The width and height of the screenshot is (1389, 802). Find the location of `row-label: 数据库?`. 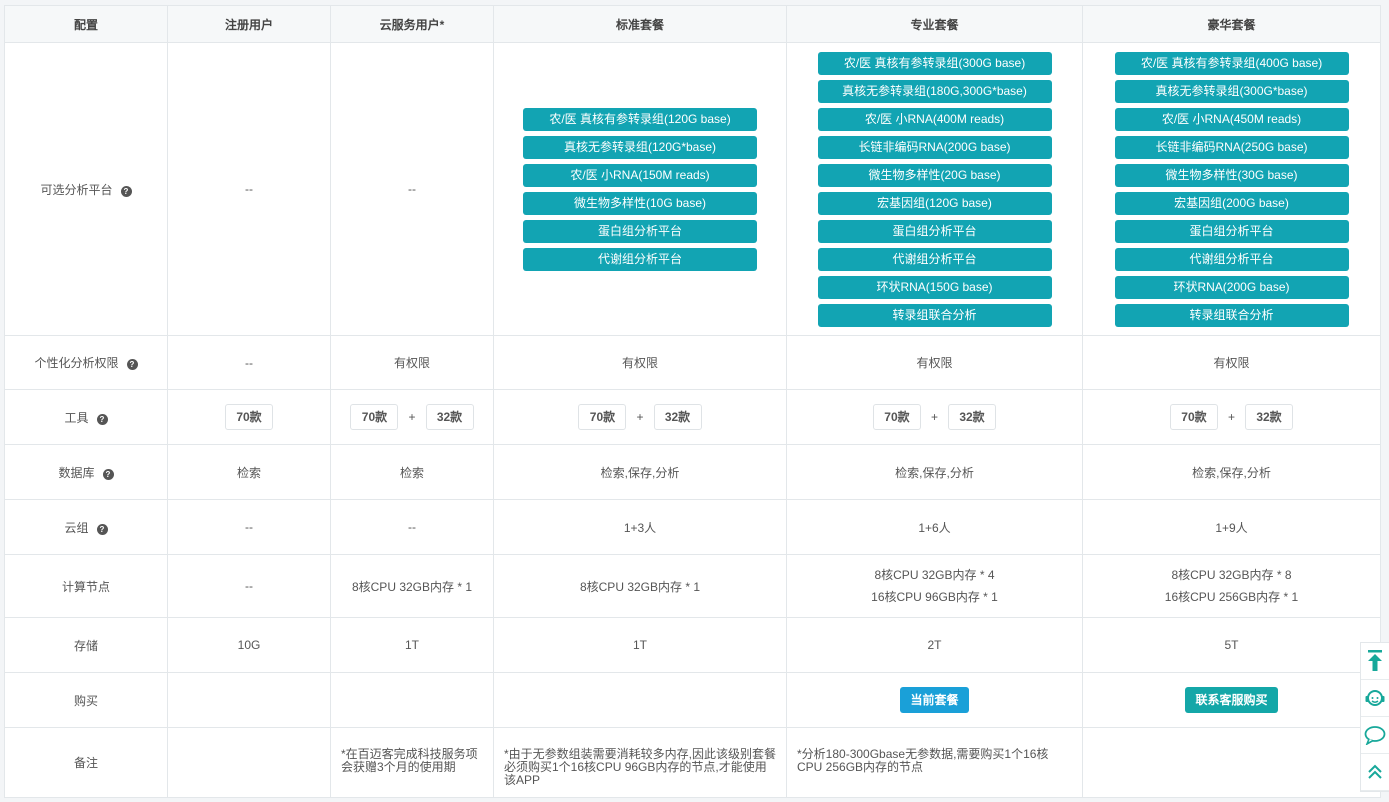

row-label: 数据库? is located at coordinates (86, 472).